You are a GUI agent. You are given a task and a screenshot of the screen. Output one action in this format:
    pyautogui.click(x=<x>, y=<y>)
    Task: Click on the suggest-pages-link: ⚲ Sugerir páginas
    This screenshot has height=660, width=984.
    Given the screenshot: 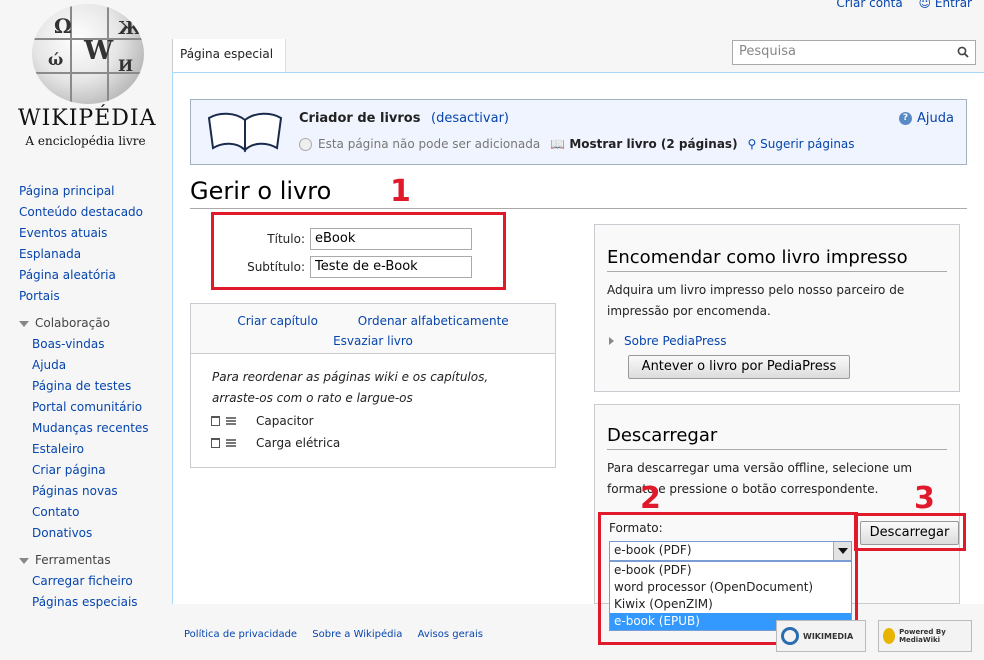 What is the action you would take?
    pyautogui.click(x=801, y=144)
    